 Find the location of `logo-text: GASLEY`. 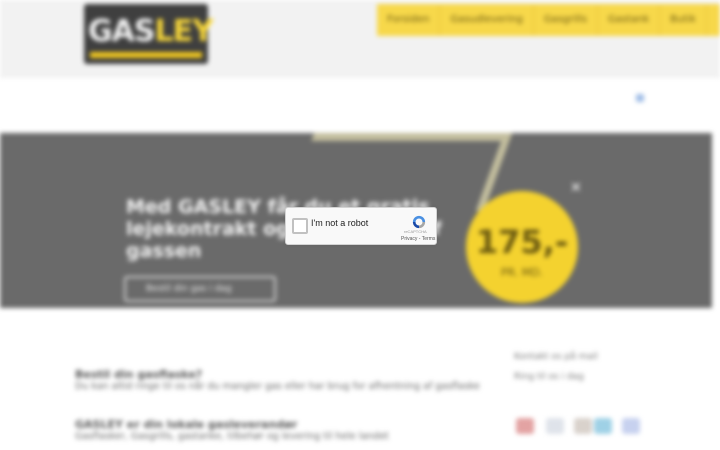

logo-text: GASLEY is located at coordinates (151, 31).